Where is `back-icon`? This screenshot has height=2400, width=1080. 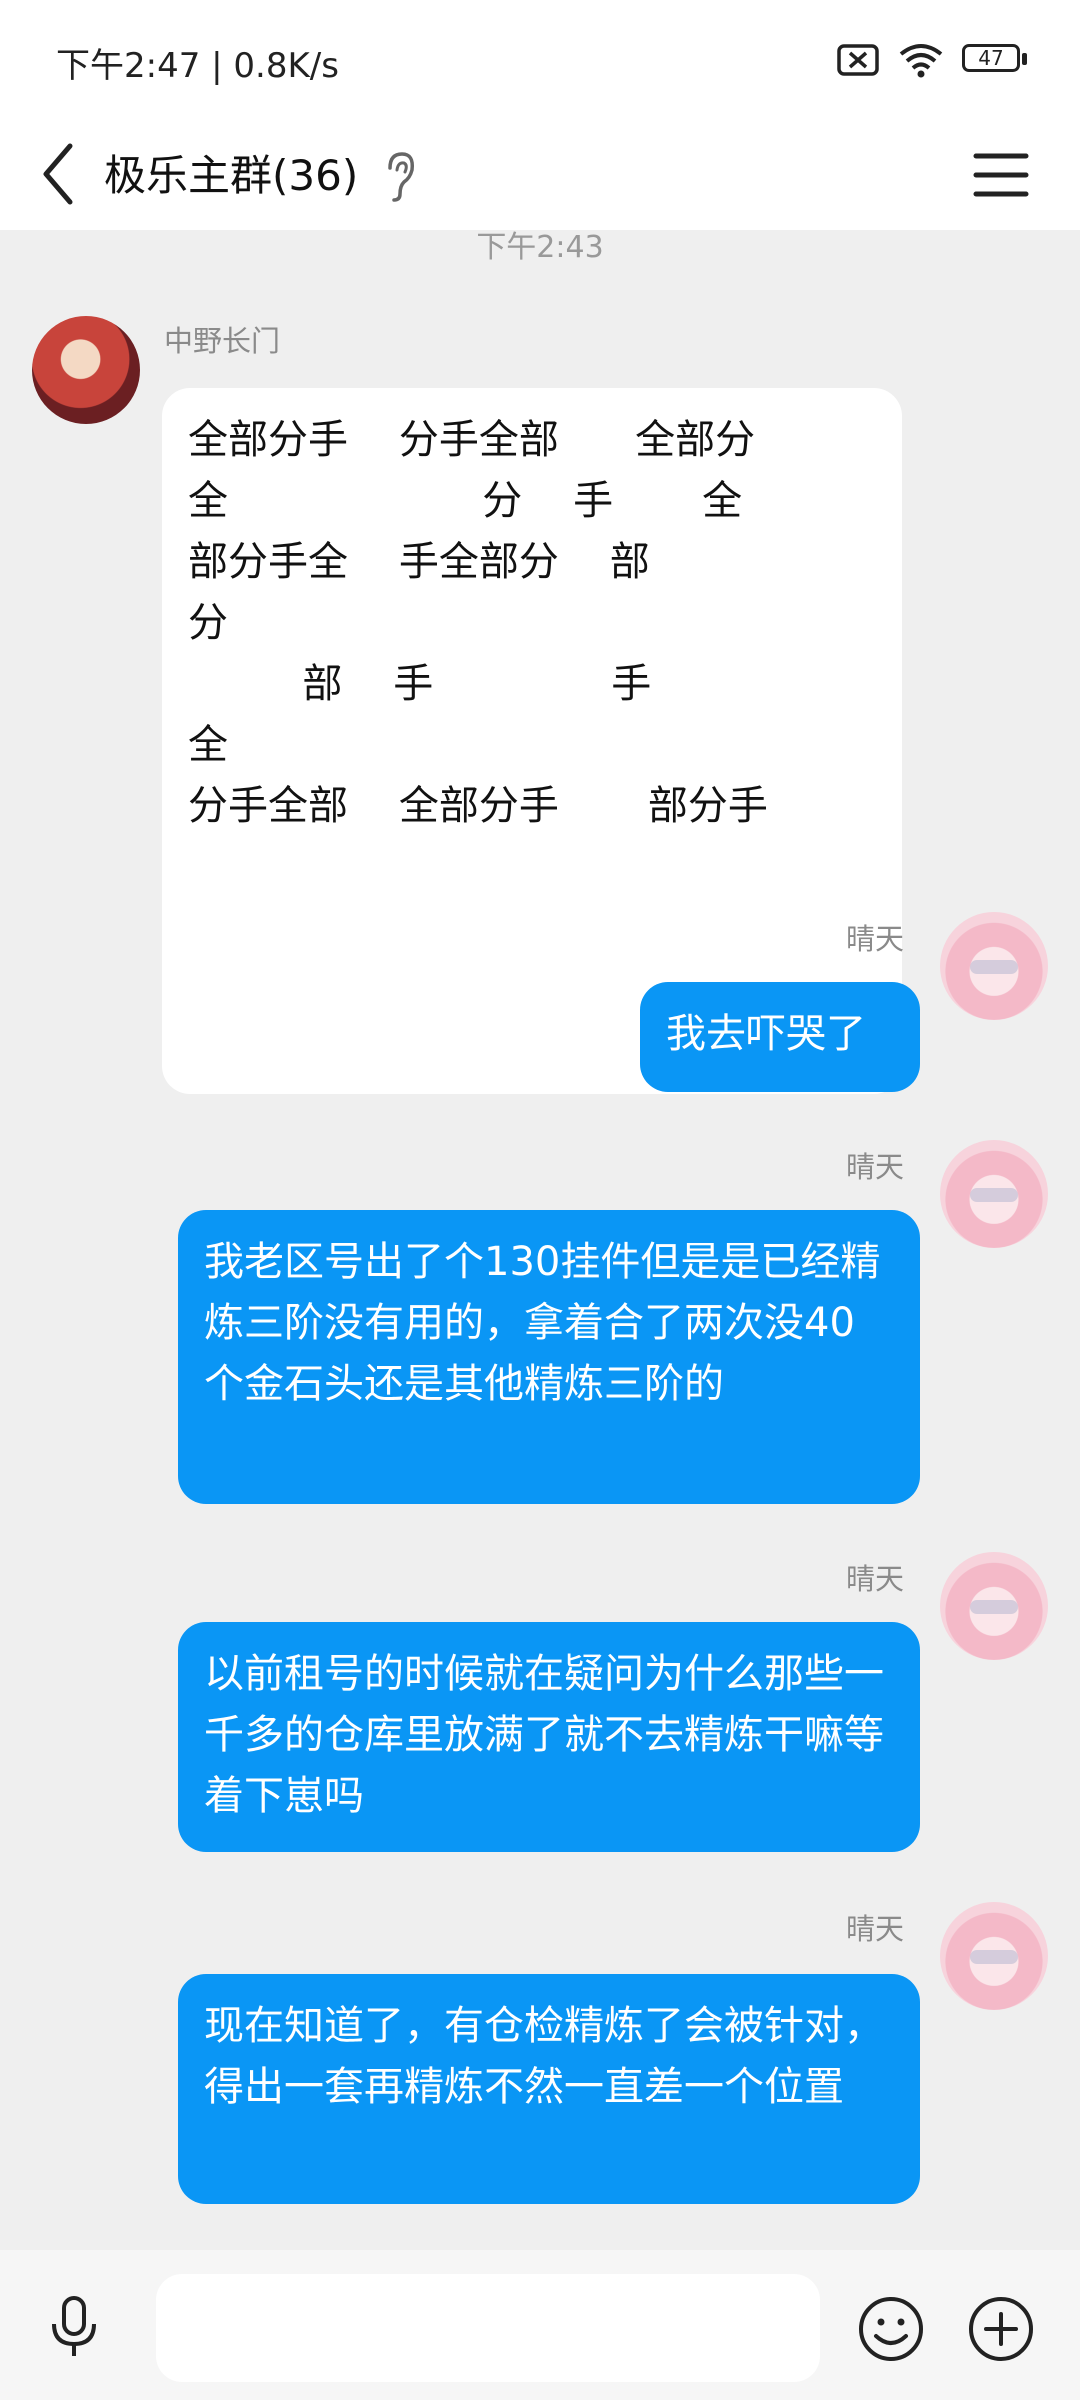 back-icon is located at coordinates (58, 174).